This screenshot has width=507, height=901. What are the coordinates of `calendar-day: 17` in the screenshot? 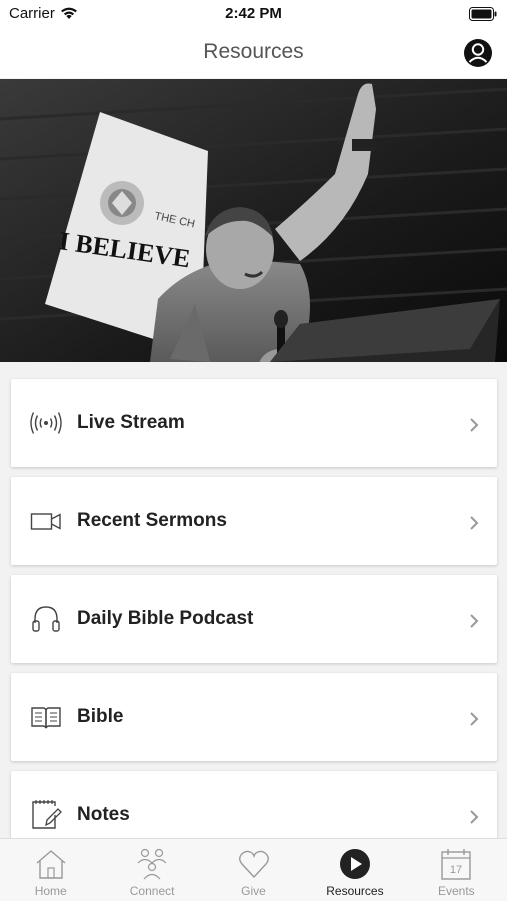 It's located at (456, 870).